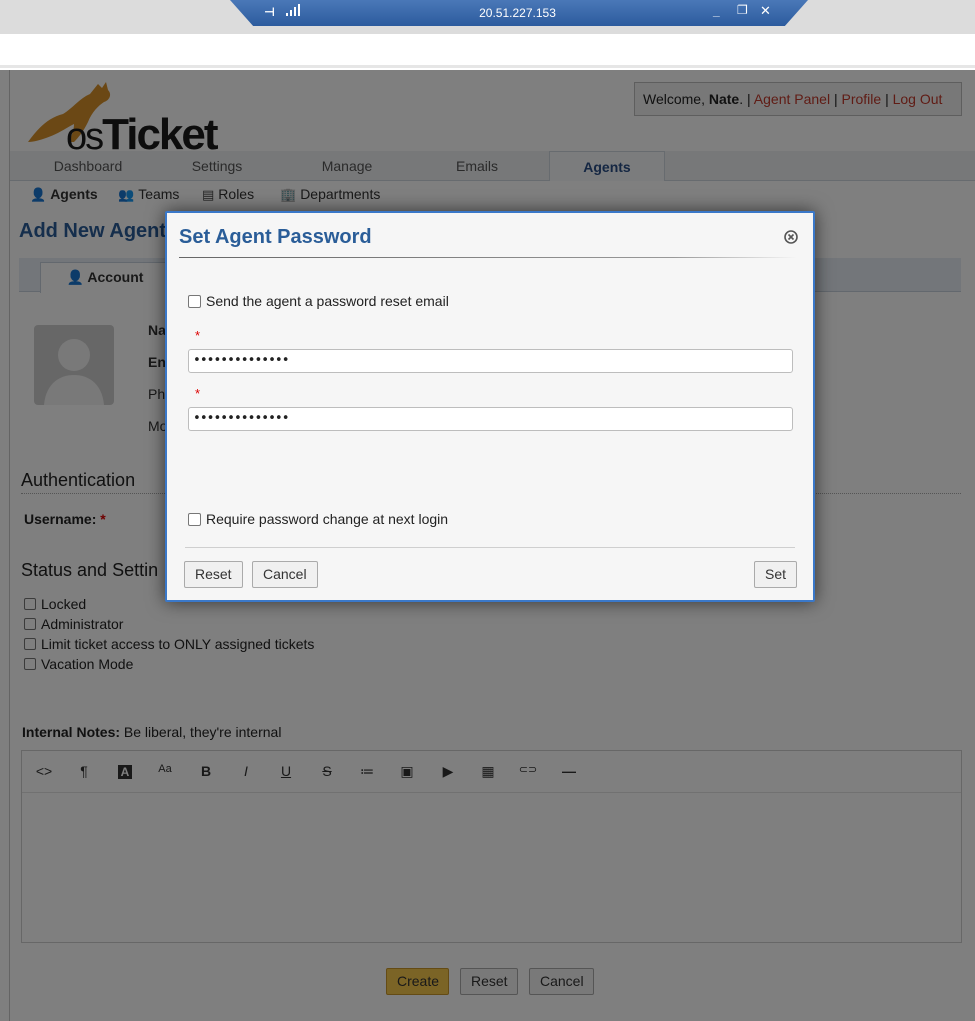  Describe the element at coordinates (293, 10) in the screenshot. I see `signal-icon` at that location.